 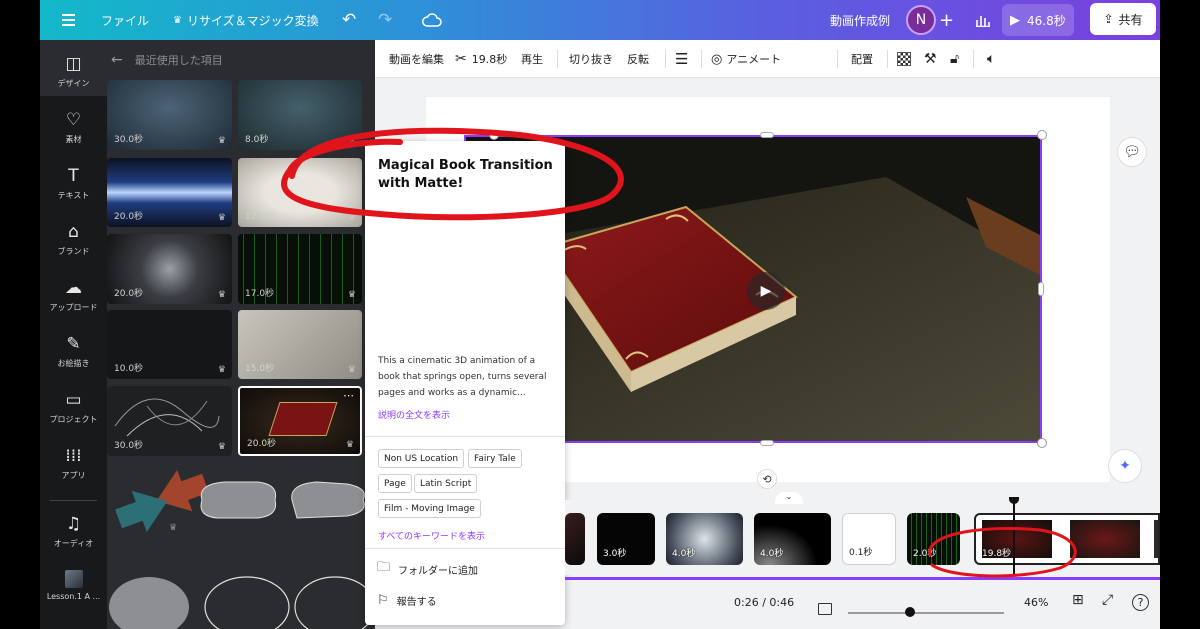 I want to click on clip-duration: 4.0秒, so click(x=684, y=554).